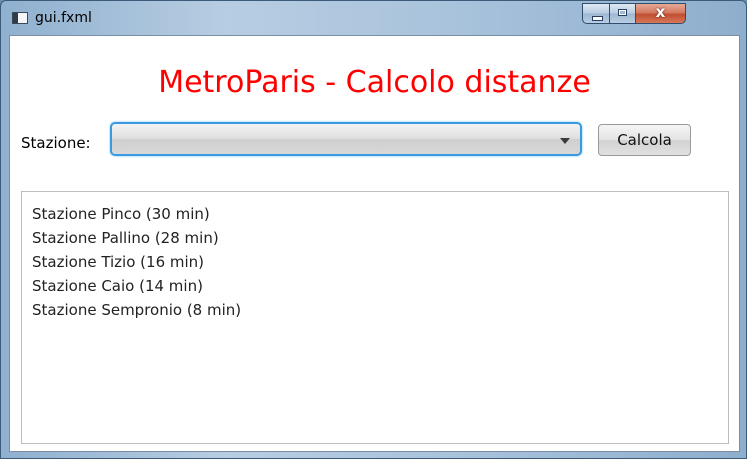 This screenshot has height=459, width=747. What do you see at coordinates (118, 262) in the screenshot?
I see `list-item: Stazione Tizio (16 min)` at bounding box center [118, 262].